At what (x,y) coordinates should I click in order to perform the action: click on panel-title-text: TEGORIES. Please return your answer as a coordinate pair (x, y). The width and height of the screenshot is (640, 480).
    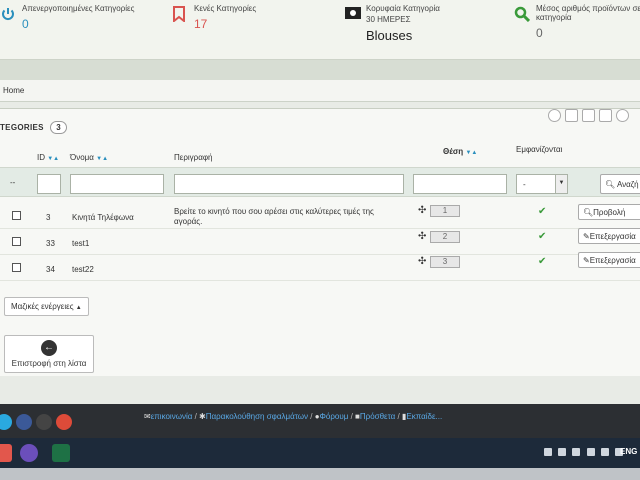
    Looking at the image, I should click on (22, 127).